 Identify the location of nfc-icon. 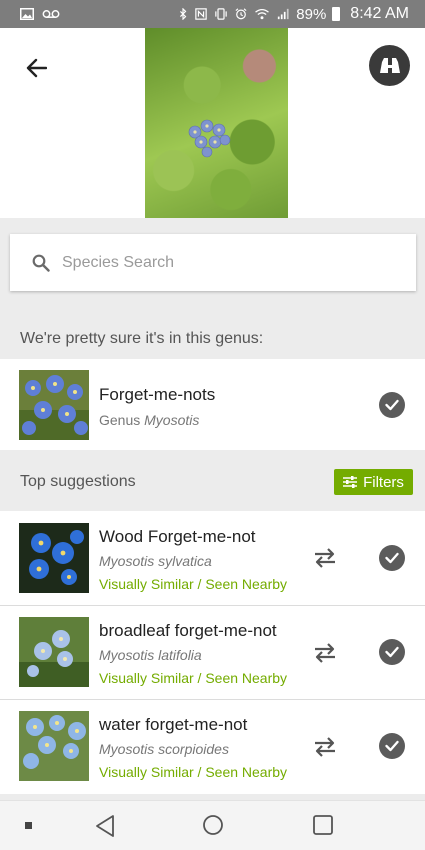
(201, 14).